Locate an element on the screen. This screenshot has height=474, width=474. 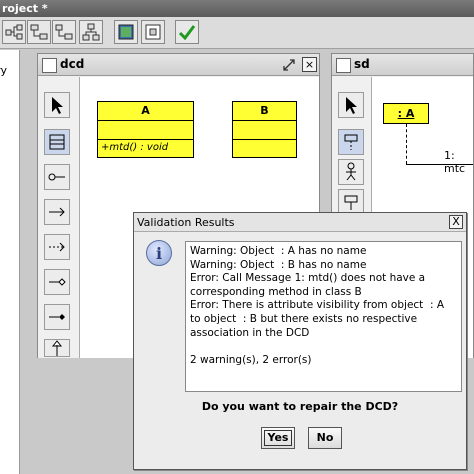
class-box-a: A +mtd() : void is located at coordinates (145, 129).